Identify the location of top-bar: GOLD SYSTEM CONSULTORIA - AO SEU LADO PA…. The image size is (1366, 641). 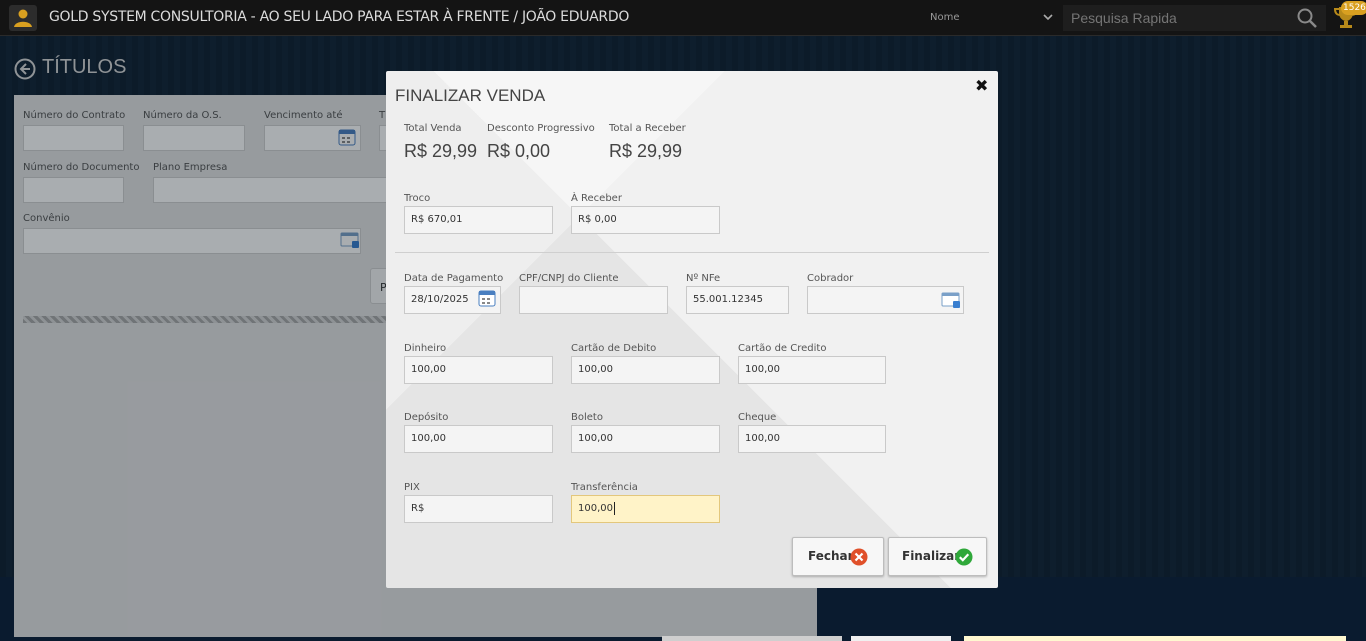
(683, 18).